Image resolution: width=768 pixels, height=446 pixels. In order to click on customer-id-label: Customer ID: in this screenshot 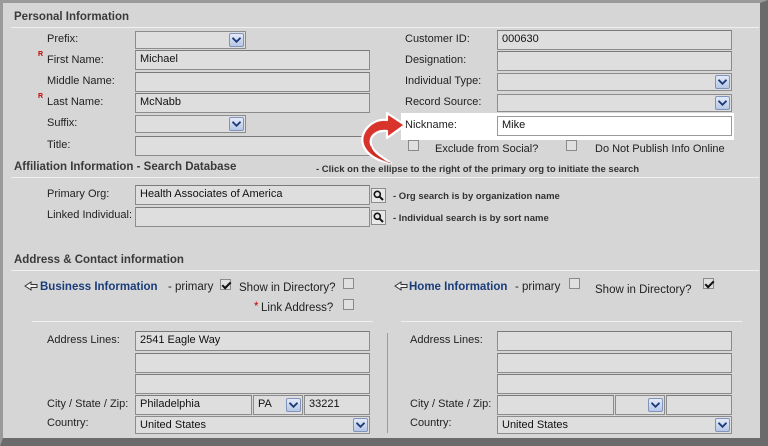, I will do `click(437, 39)`.